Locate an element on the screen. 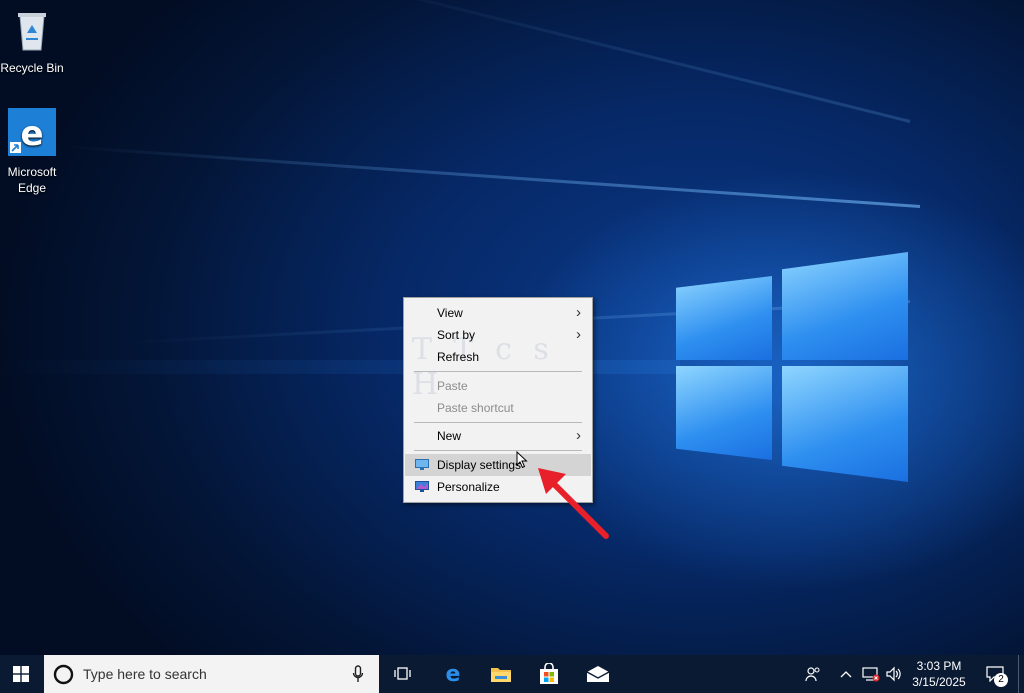 The width and height of the screenshot is (1024, 693). menu-item-label: Paste shortcut is located at coordinates (475, 408).